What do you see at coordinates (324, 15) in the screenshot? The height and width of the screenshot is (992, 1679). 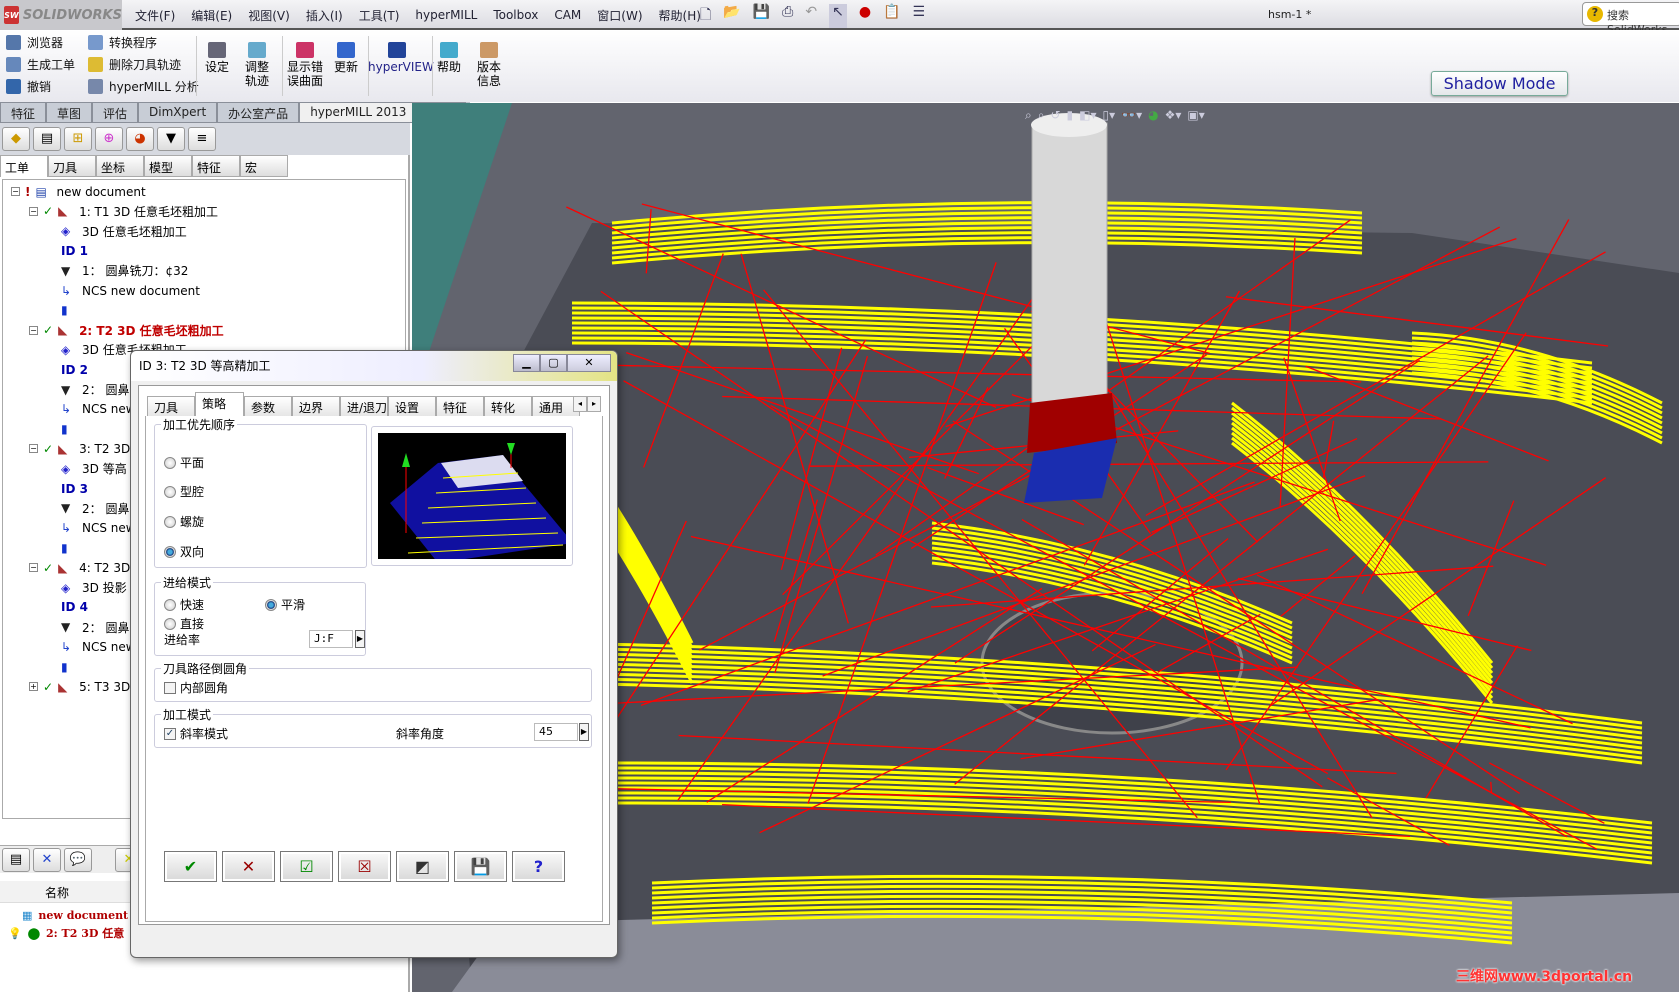 I see `menu-item: 插入(I)` at bounding box center [324, 15].